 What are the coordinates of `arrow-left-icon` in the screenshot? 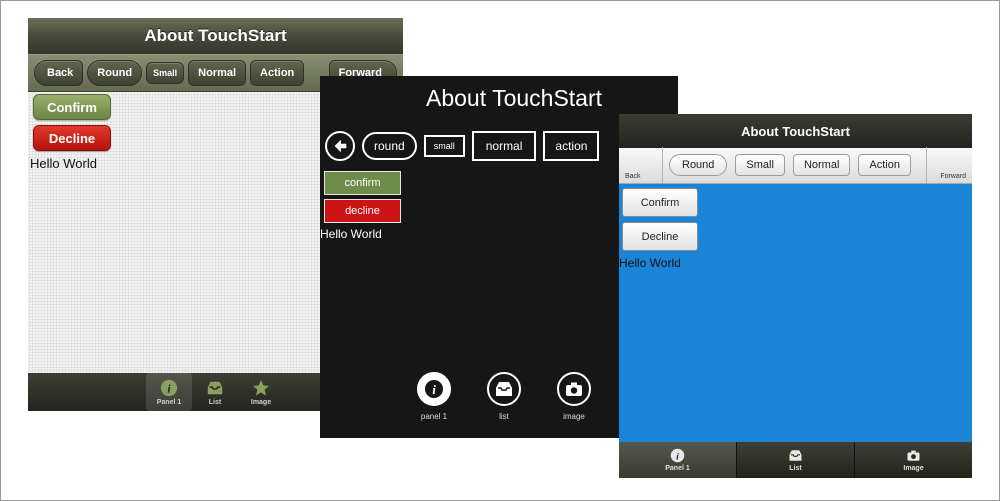 It's located at (340, 146).